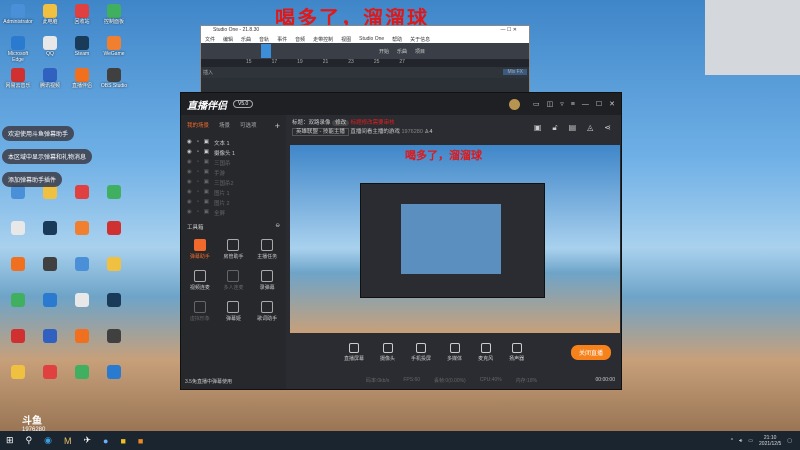 This screenshot has height=450, width=800. I want to click on menu-item: 事件, so click(282, 39).